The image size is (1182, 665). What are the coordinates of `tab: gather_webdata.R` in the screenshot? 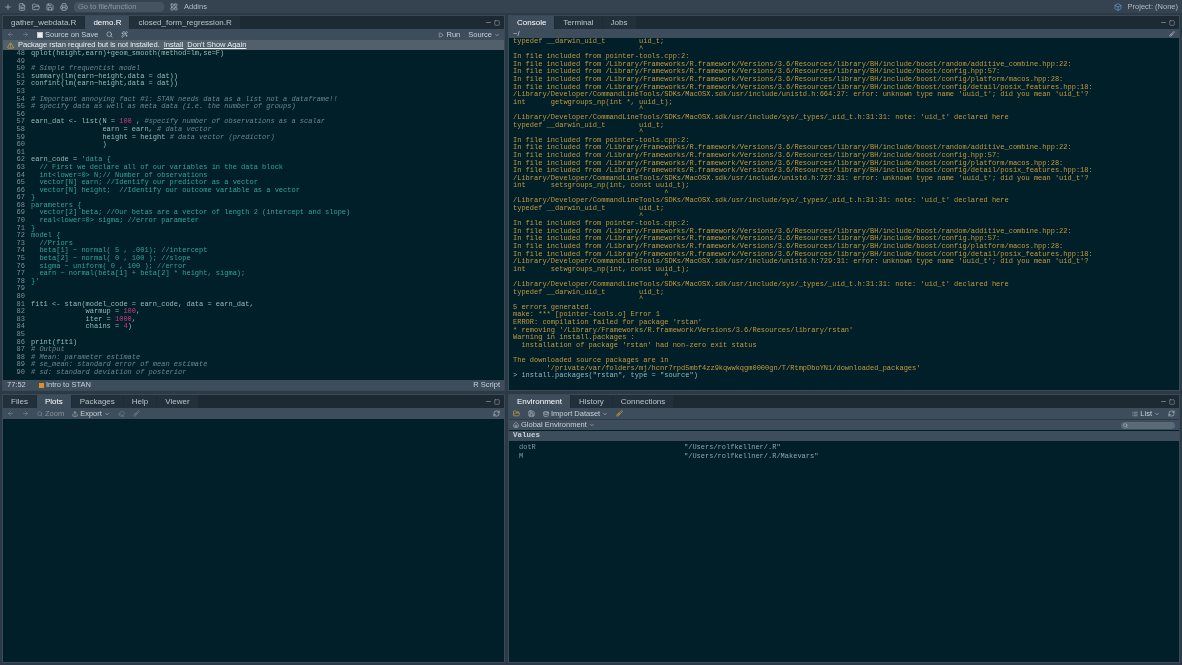 It's located at (44, 22).